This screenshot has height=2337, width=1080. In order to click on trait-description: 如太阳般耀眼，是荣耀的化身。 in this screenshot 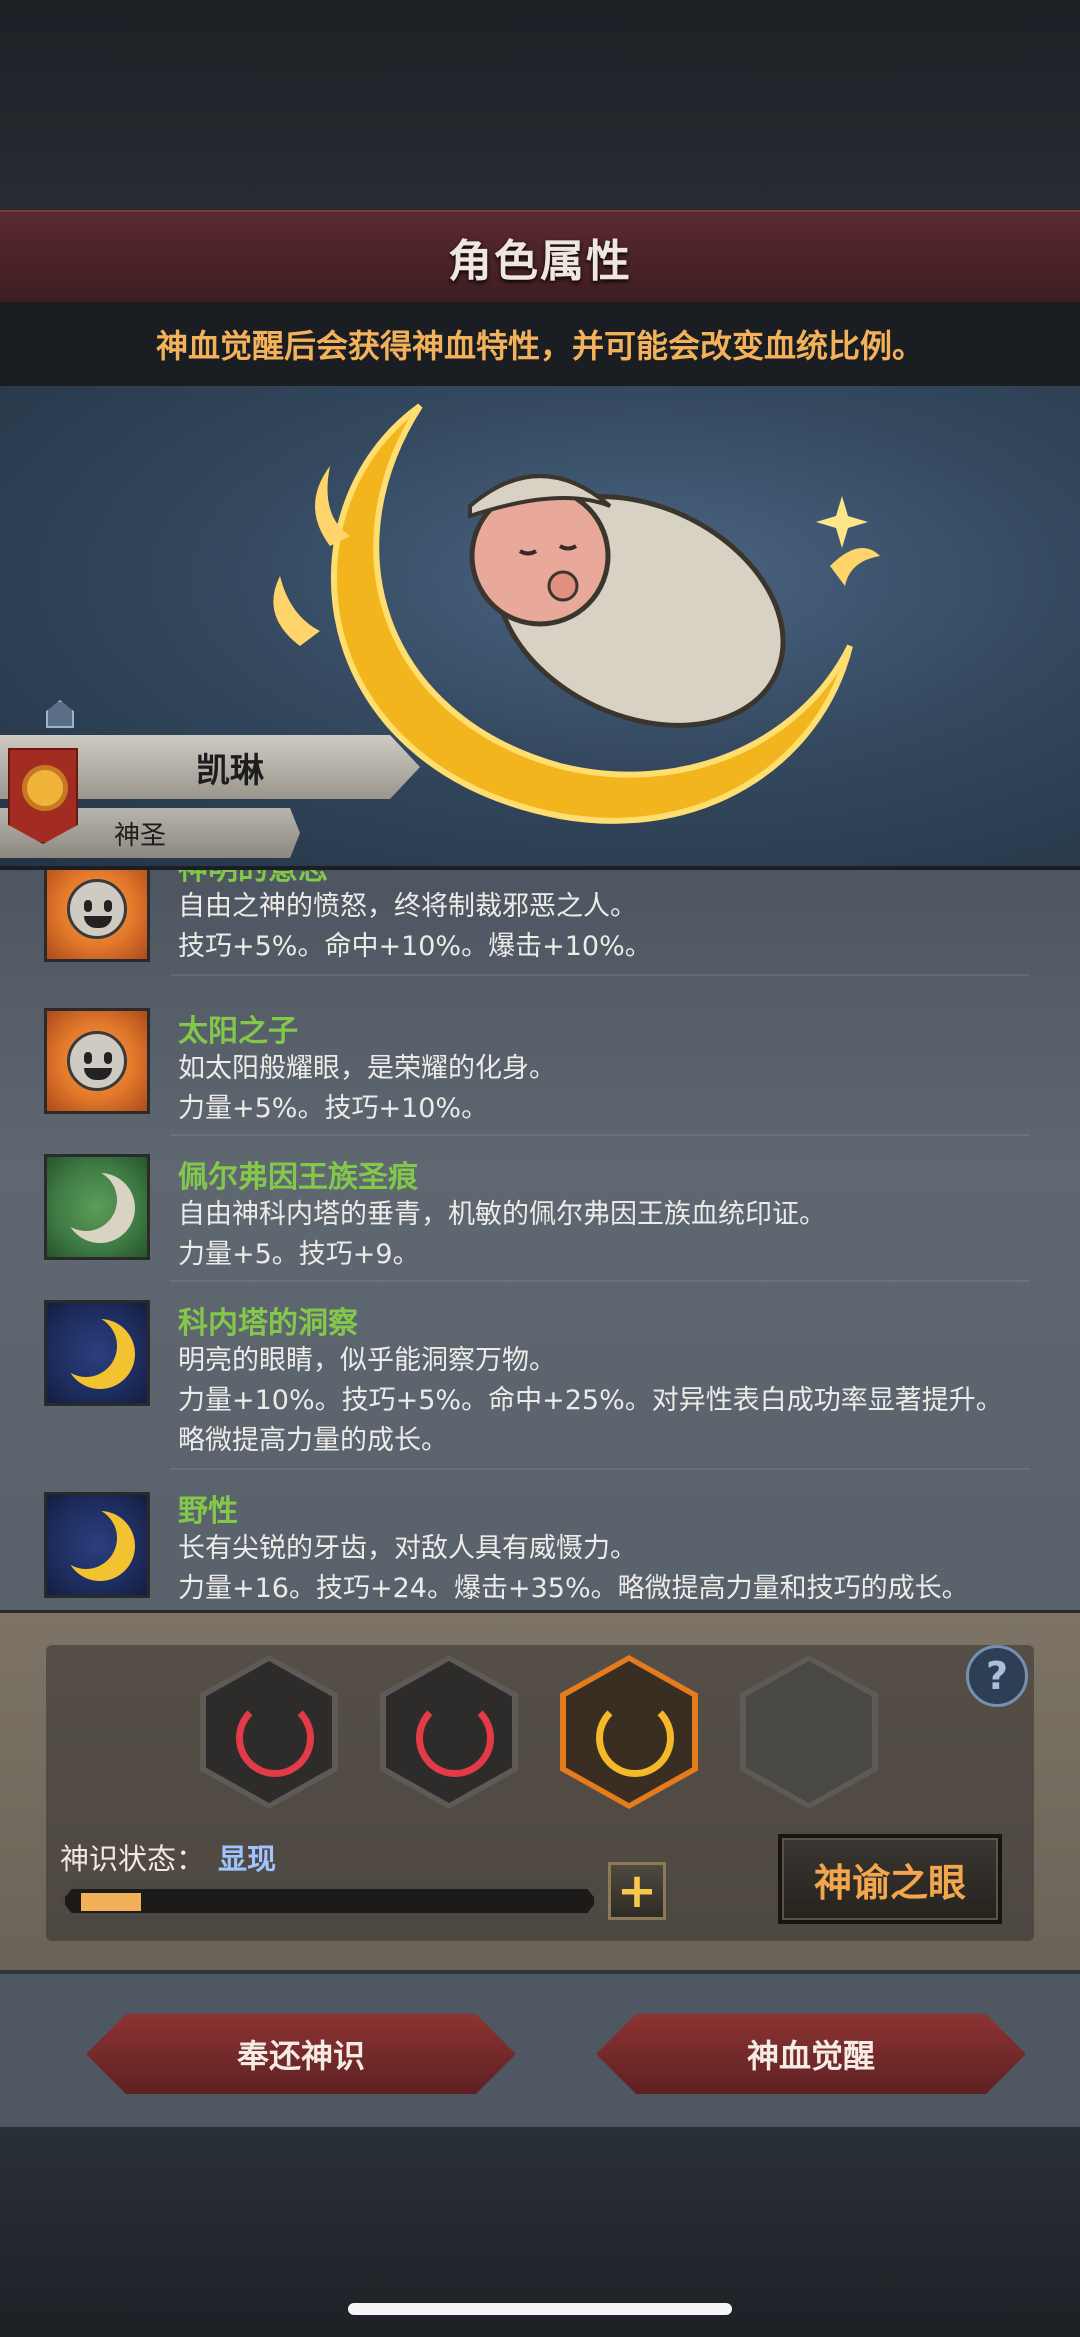, I will do `click(367, 1068)`.